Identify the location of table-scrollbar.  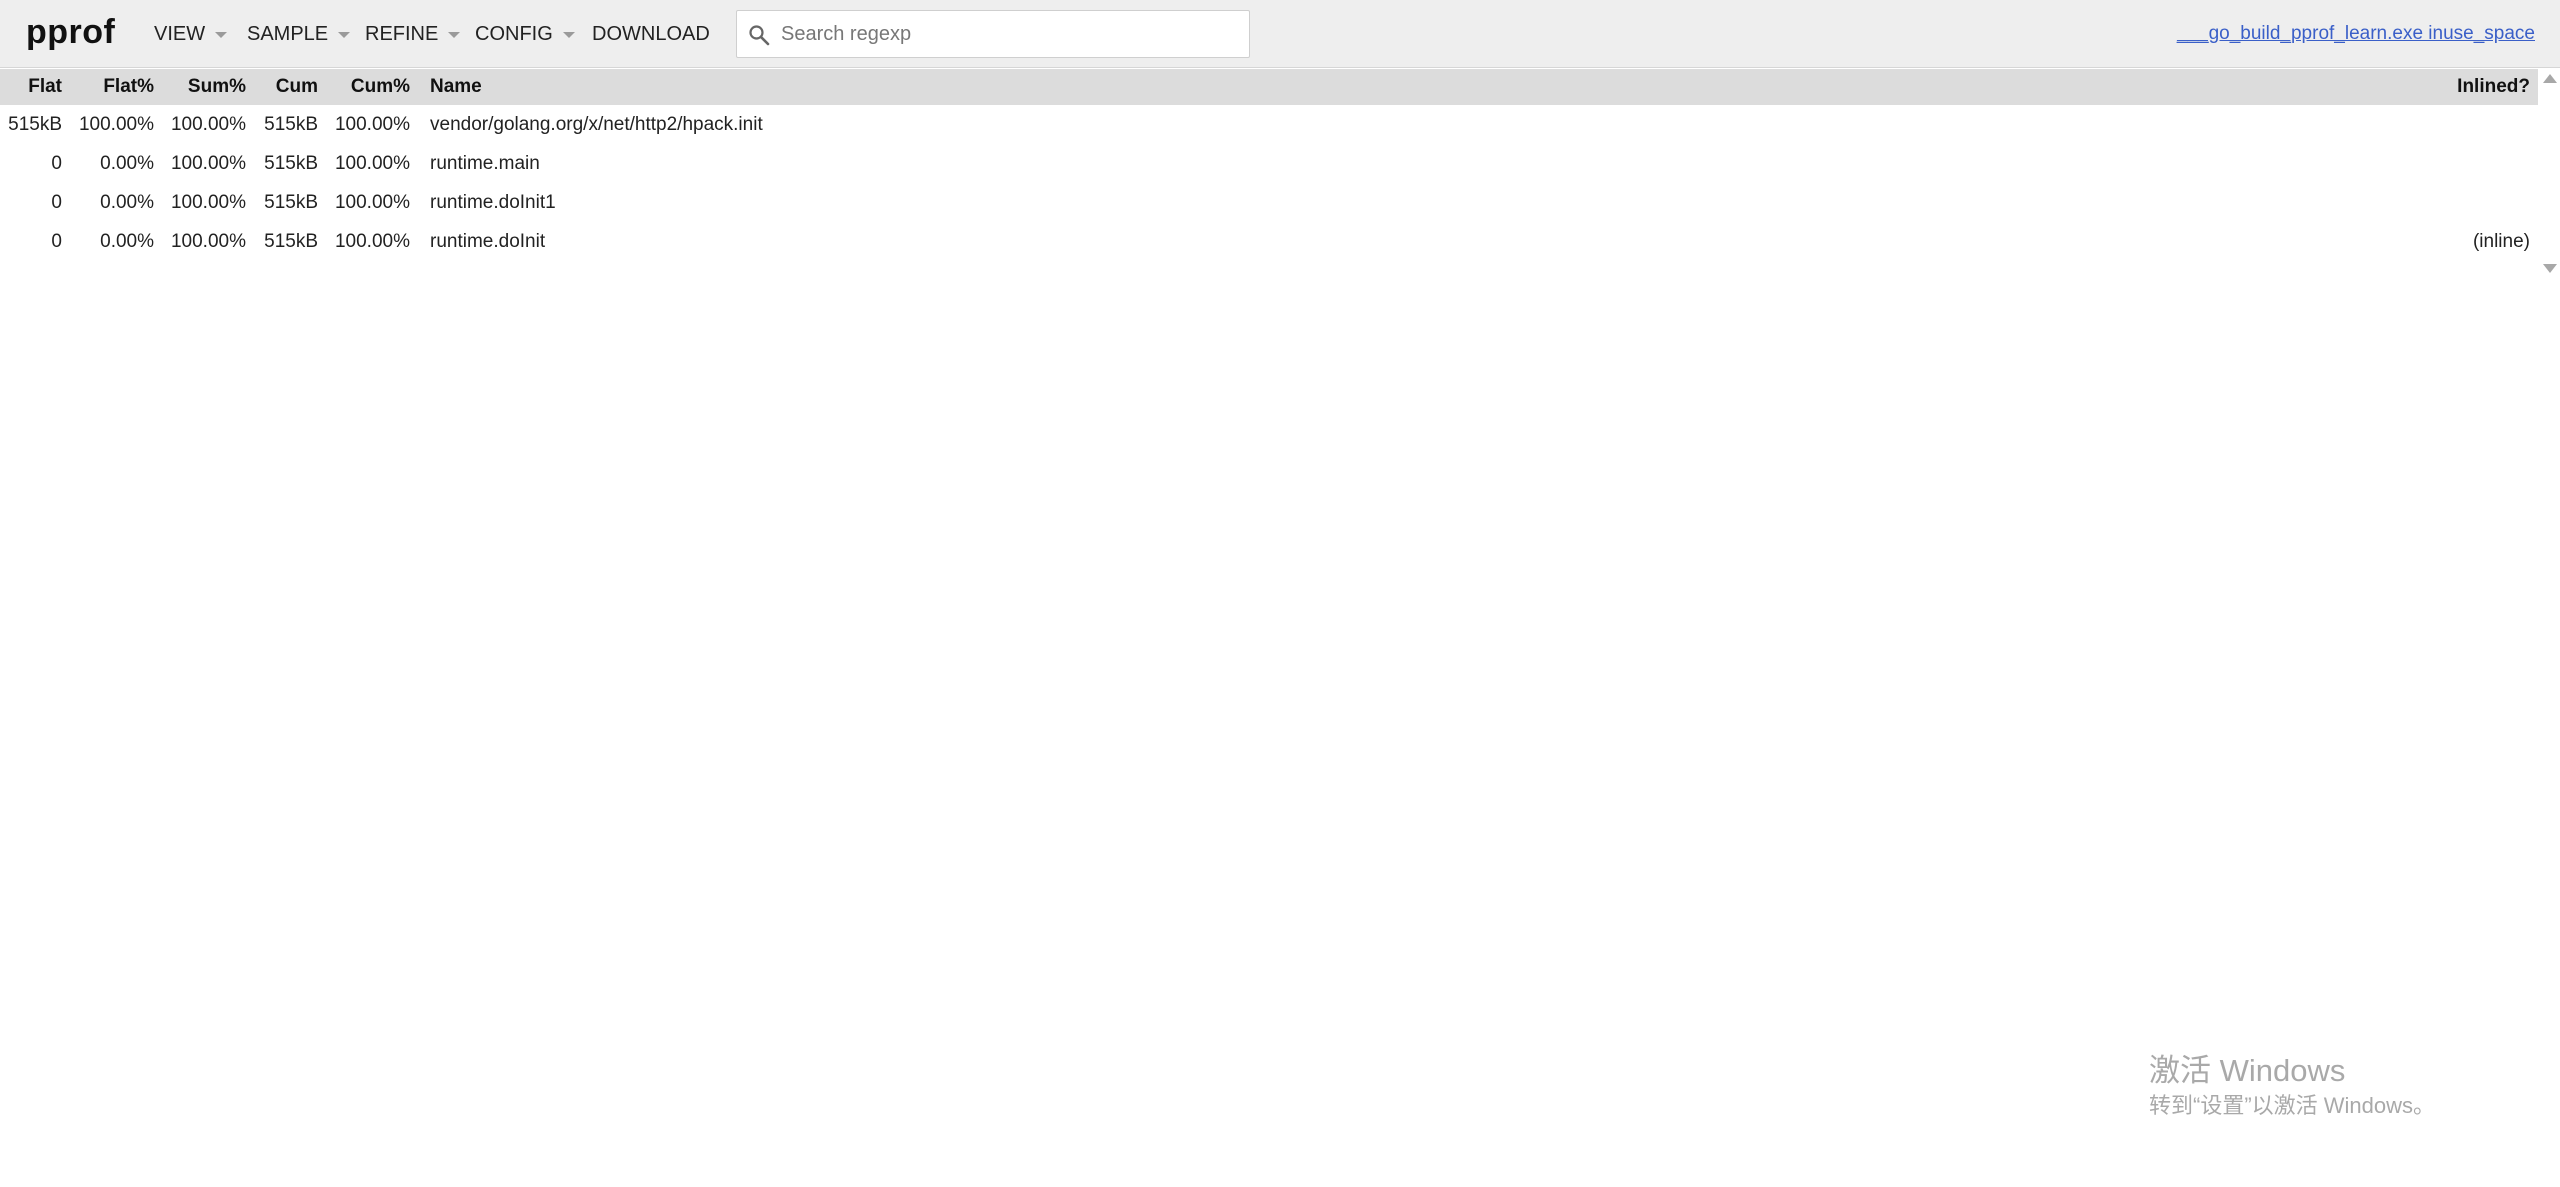
(2549, 174).